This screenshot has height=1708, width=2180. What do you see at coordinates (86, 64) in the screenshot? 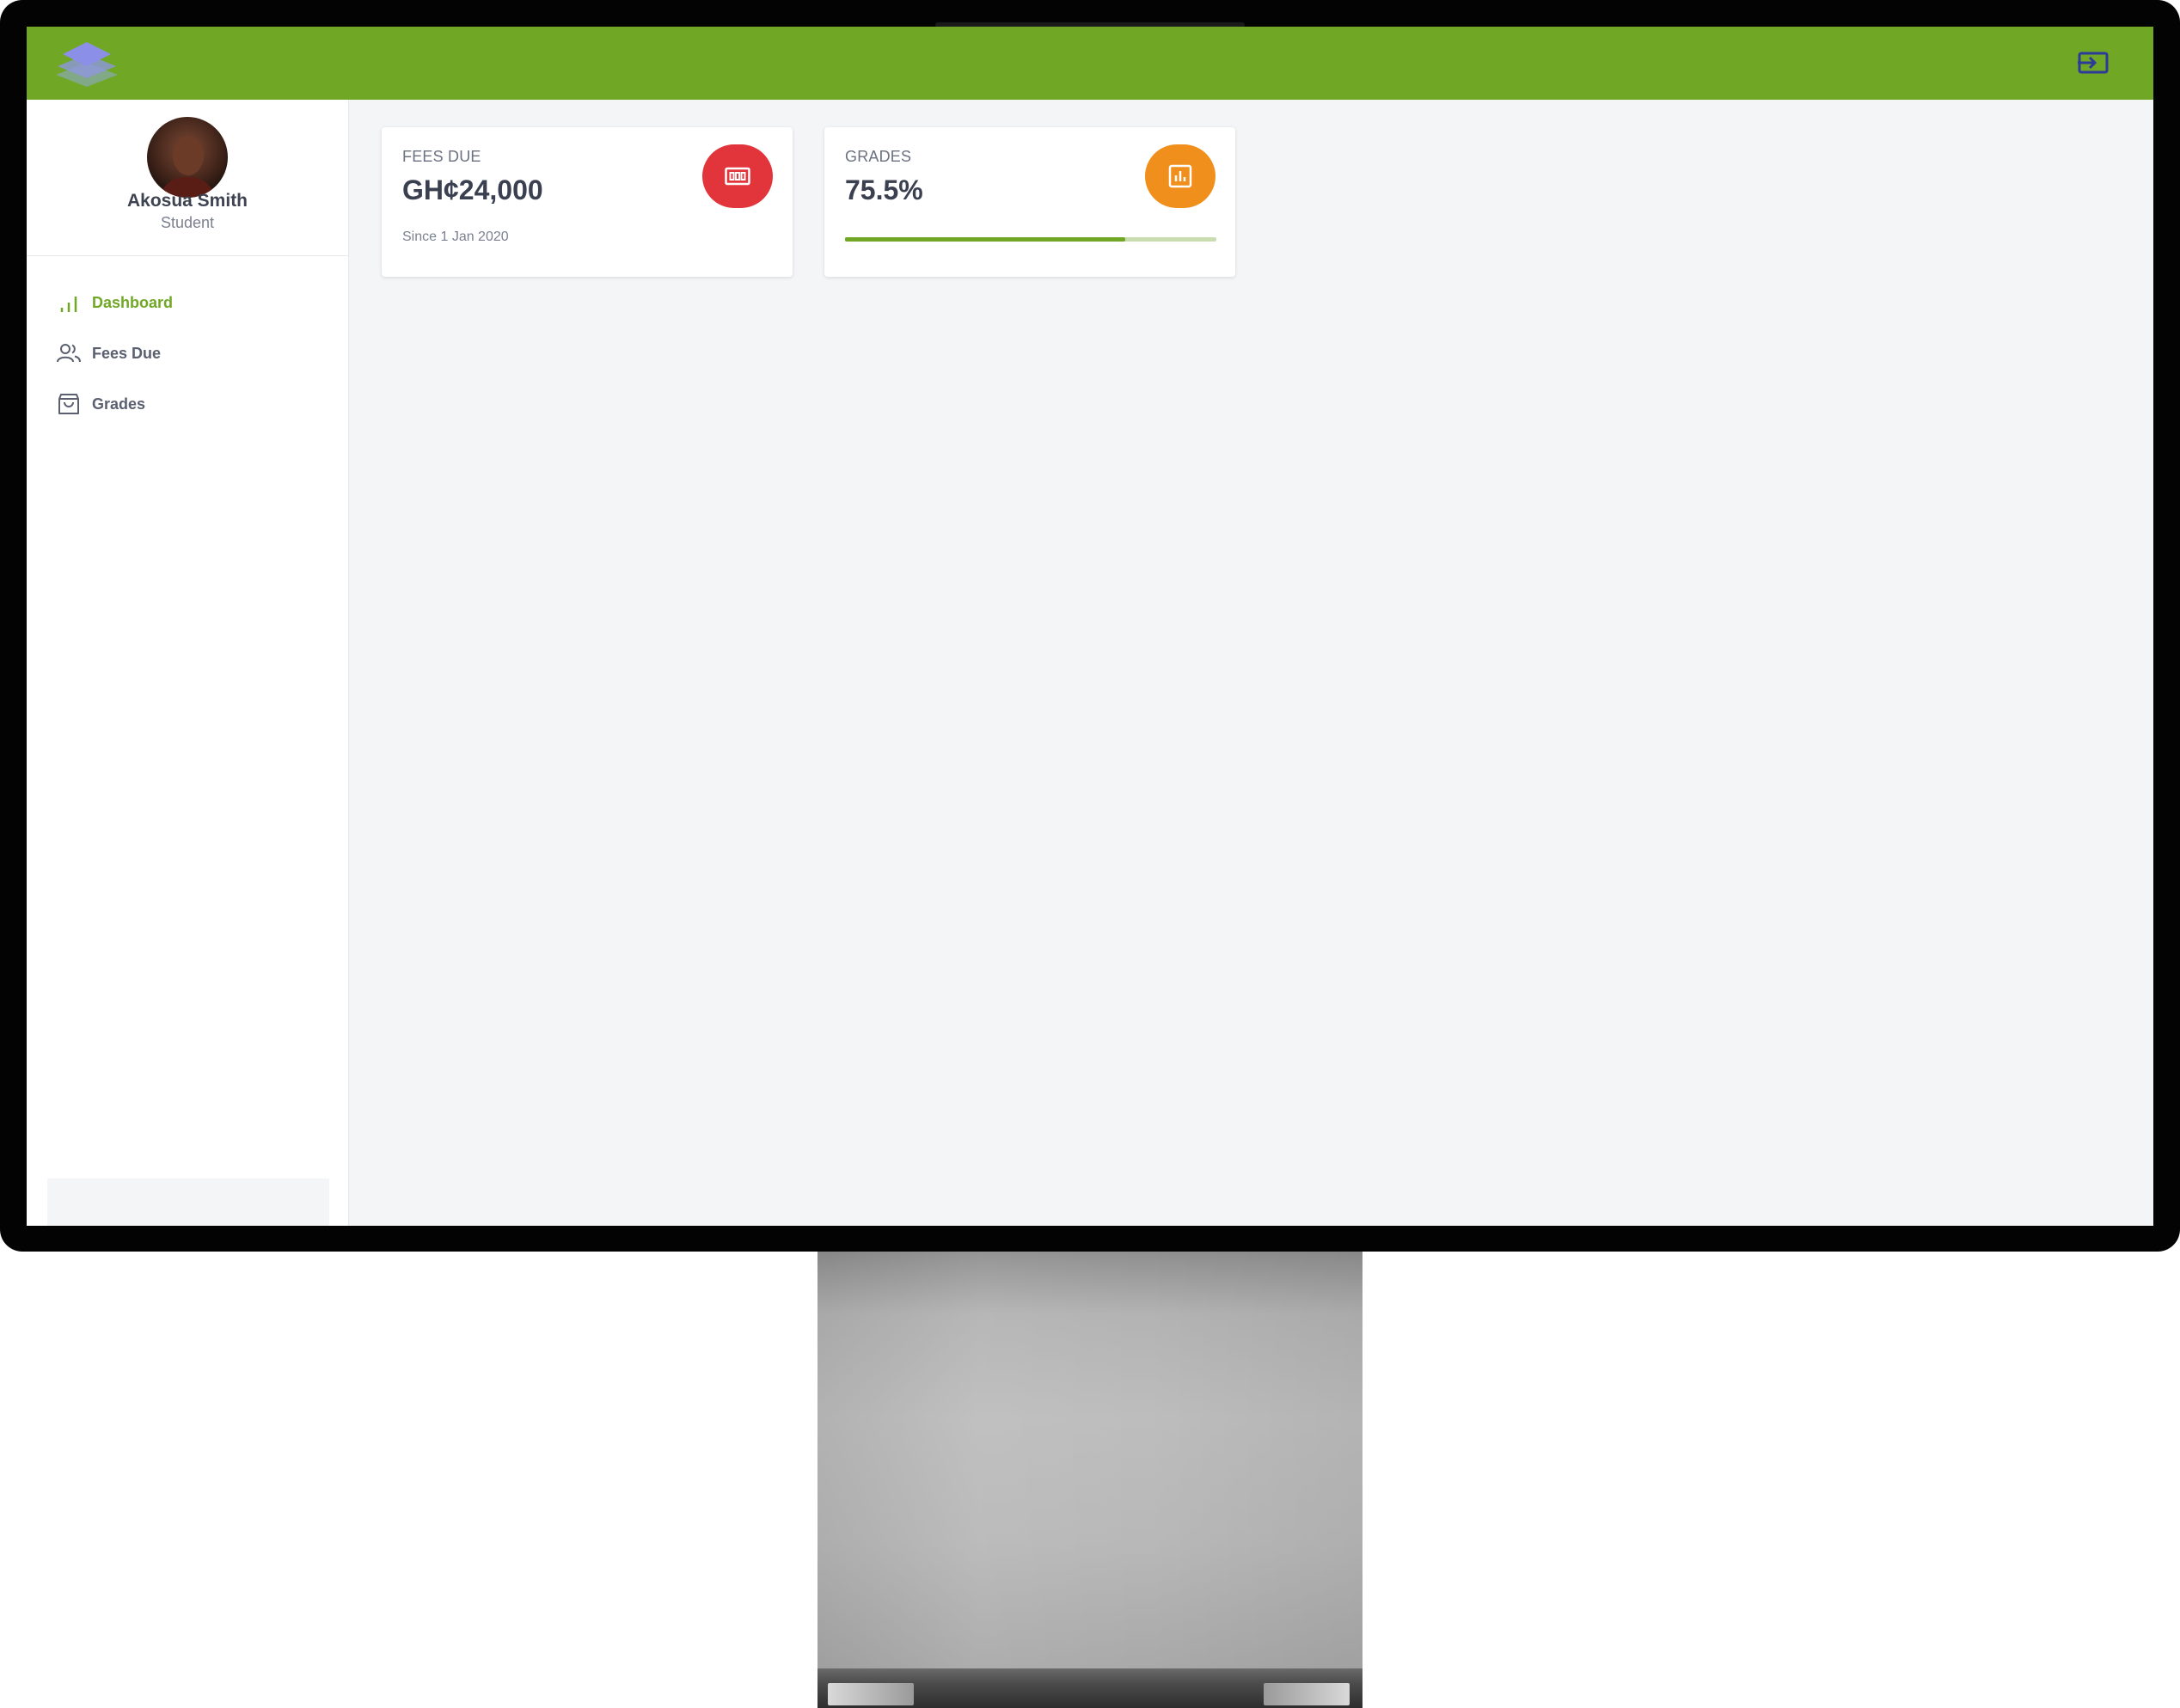
I see `layers-logo-icon` at bounding box center [86, 64].